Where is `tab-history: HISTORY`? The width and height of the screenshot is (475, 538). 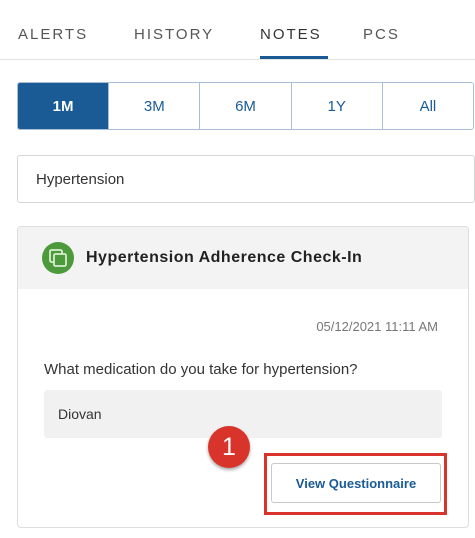 tab-history: HISTORY is located at coordinates (174, 34).